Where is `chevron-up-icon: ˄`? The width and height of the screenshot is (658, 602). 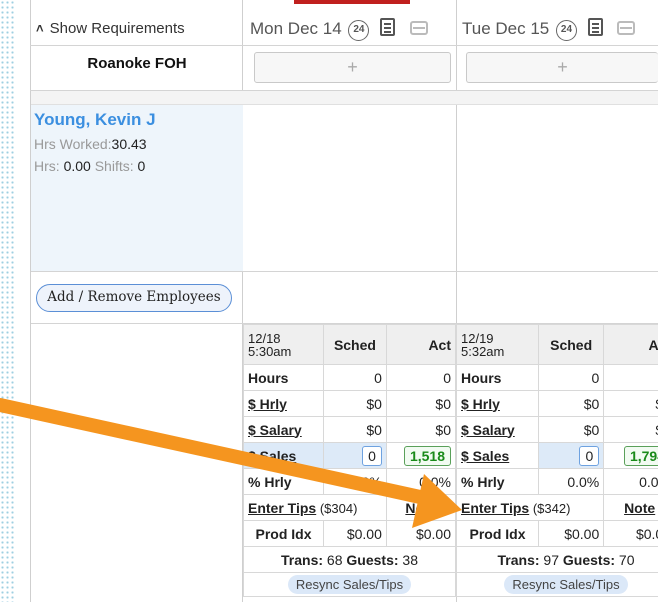
chevron-up-icon: ˄ is located at coordinates (40, 28).